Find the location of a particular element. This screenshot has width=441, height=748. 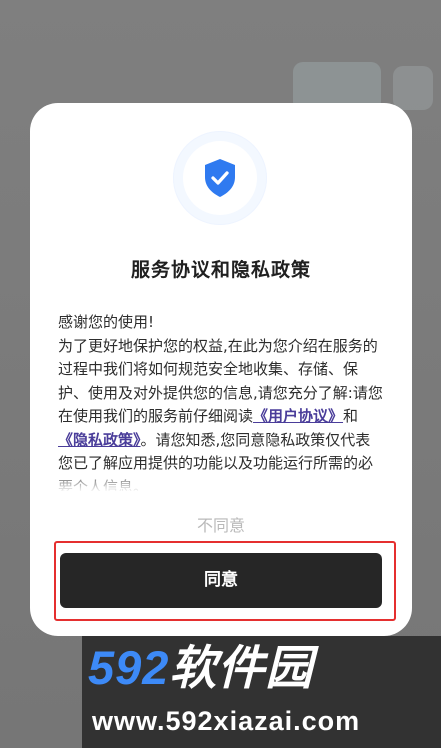

and-text: 和 is located at coordinates (351, 416).